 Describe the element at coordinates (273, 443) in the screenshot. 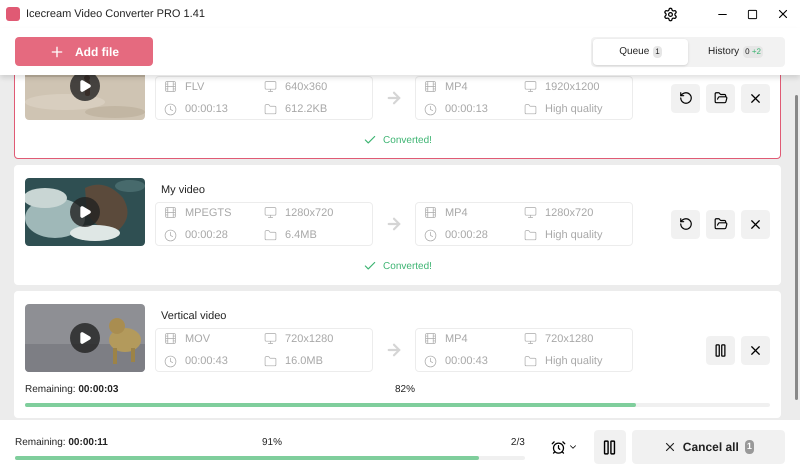

I see `percent-text: 91%` at that location.